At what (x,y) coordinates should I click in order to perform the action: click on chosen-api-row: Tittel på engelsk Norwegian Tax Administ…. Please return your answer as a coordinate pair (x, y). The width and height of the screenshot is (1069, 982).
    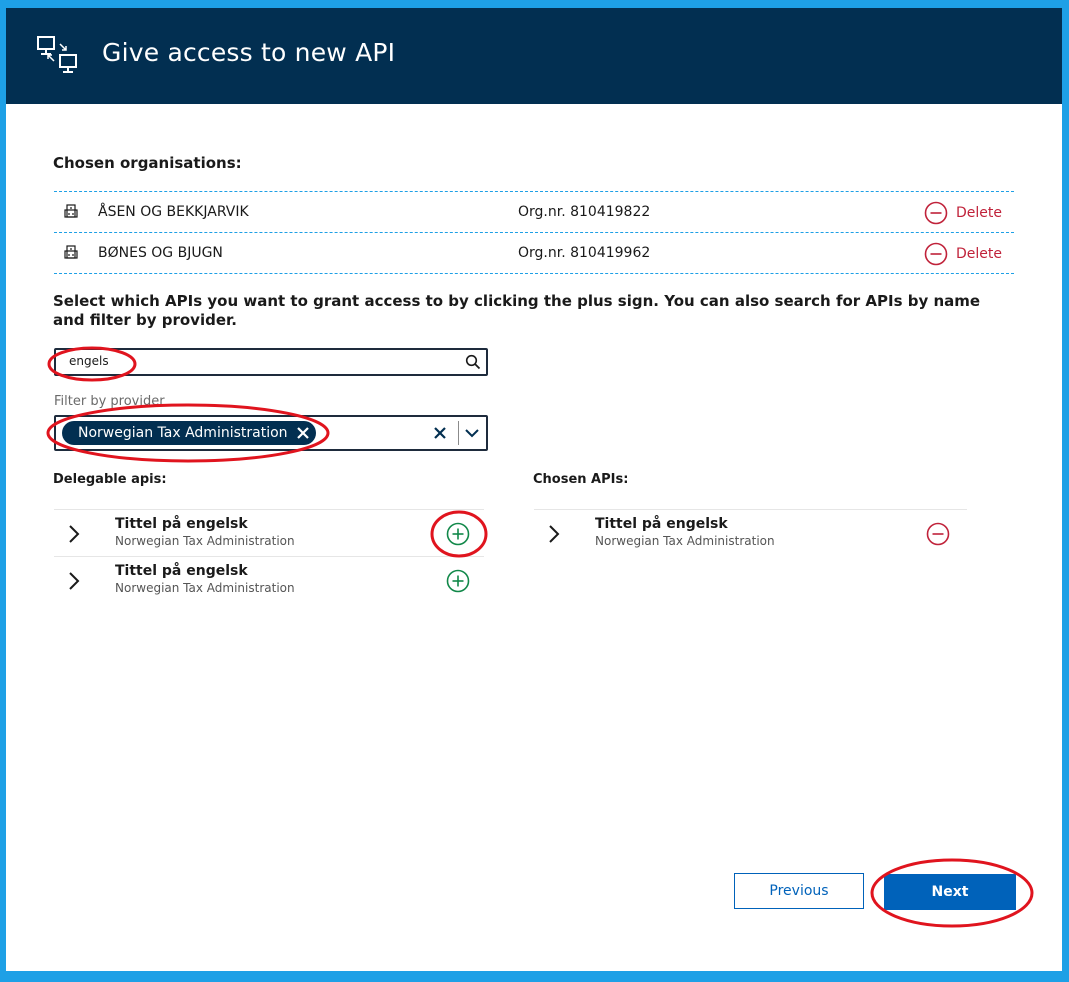
    Looking at the image, I should click on (750, 532).